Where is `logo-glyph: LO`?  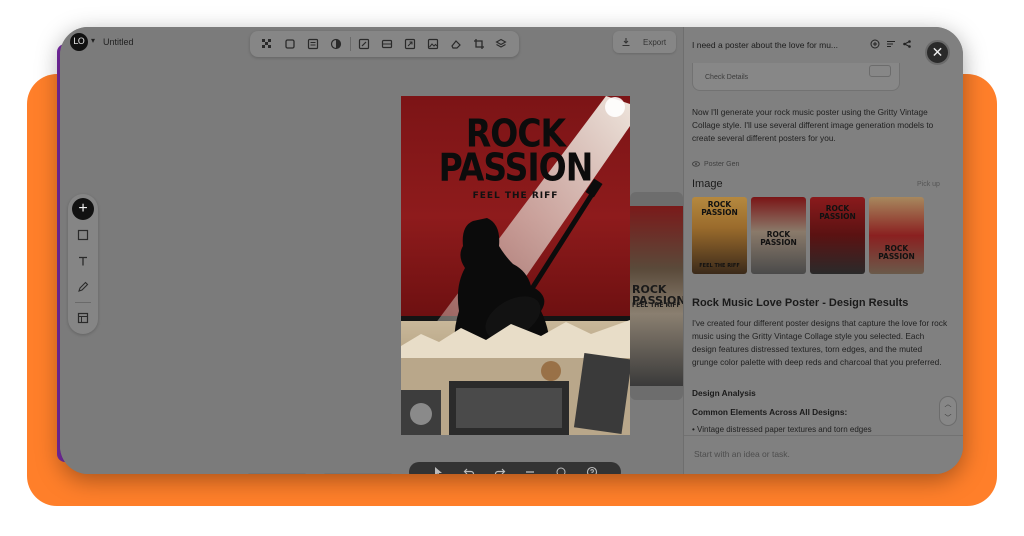
logo-glyph: LO is located at coordinates (79, 42).